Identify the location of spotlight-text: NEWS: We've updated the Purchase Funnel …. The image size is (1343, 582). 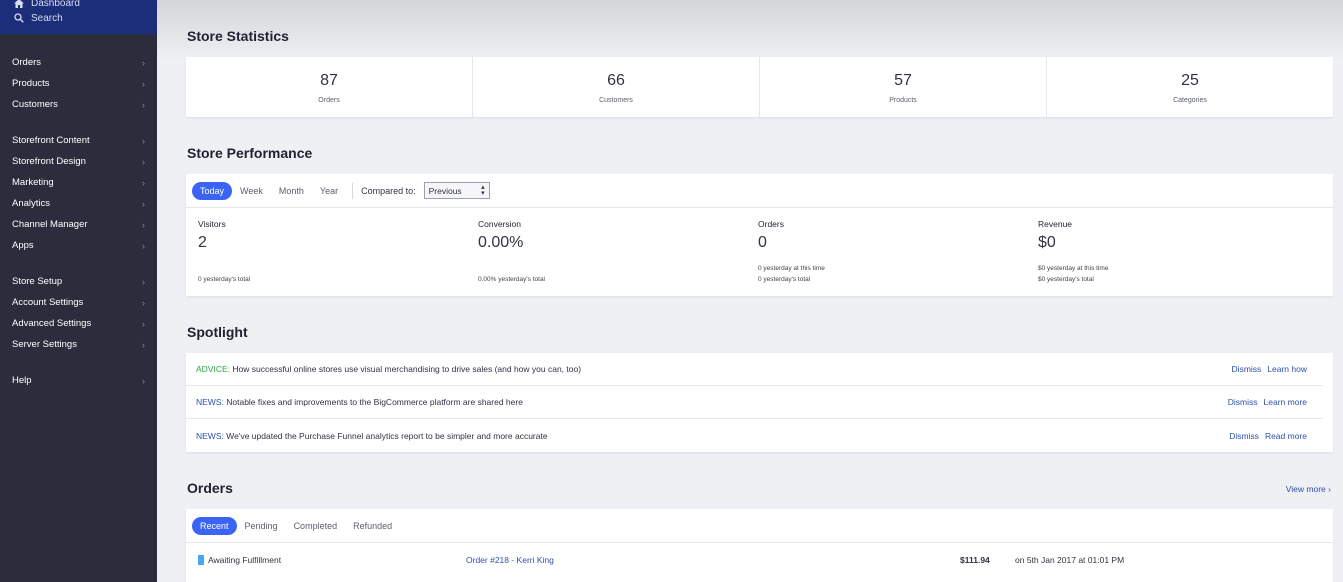
(372, 436).